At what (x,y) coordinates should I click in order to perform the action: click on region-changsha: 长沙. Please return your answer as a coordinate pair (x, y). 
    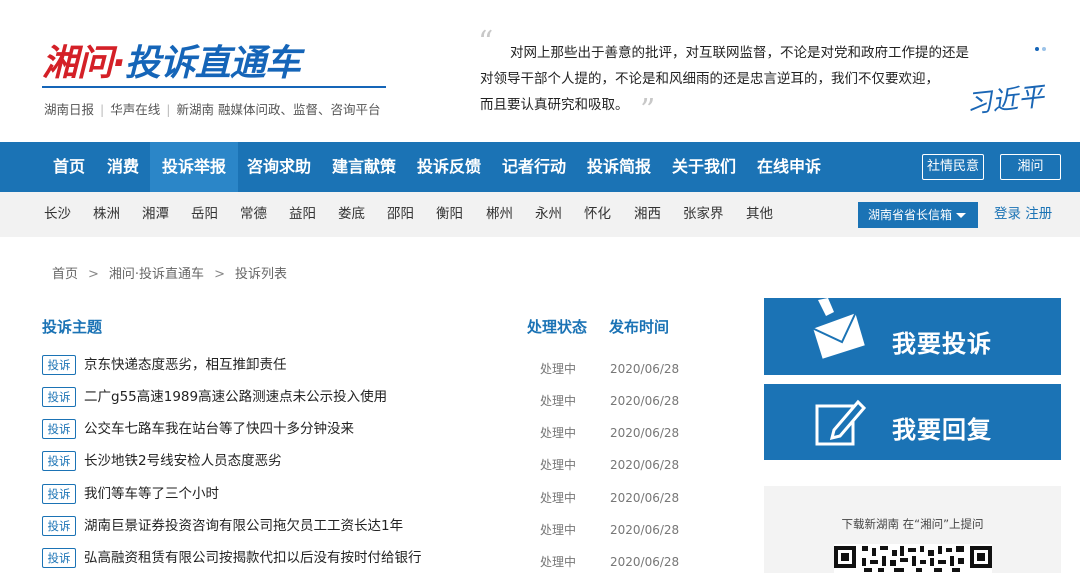
    Looking at the image, I should click on (57, 214).